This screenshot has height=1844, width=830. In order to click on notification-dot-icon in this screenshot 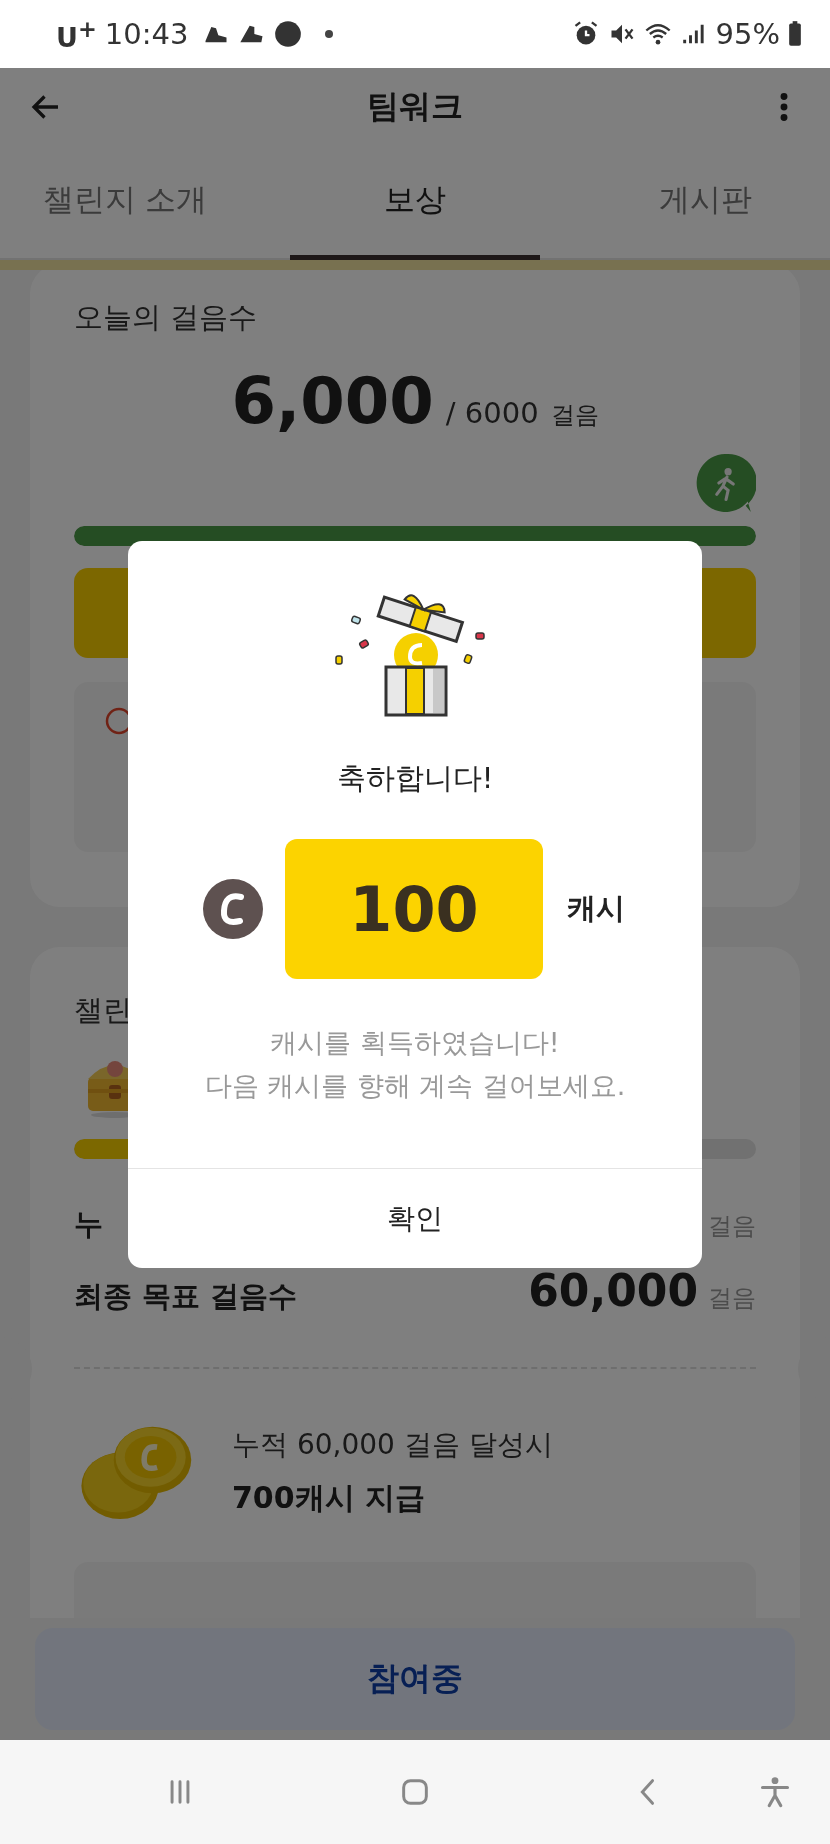, I will do `click(329, 34)`.